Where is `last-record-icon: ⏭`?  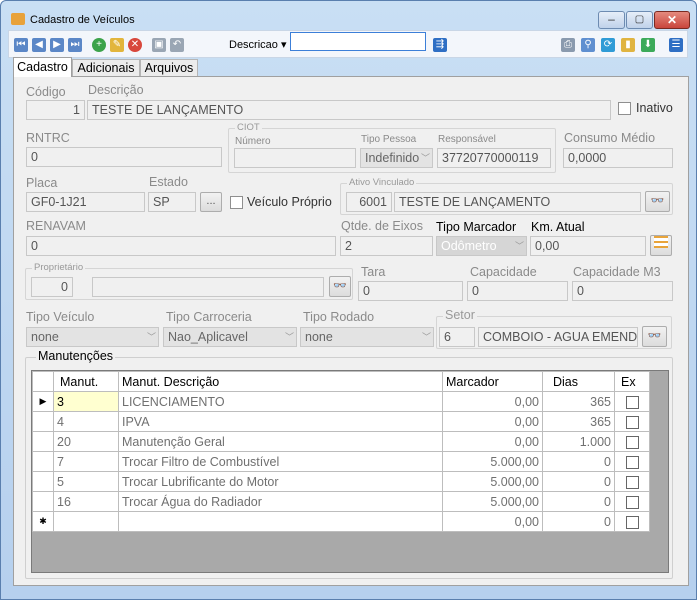
last-record-icon: ⏭ is located at coordinates (75, 45).